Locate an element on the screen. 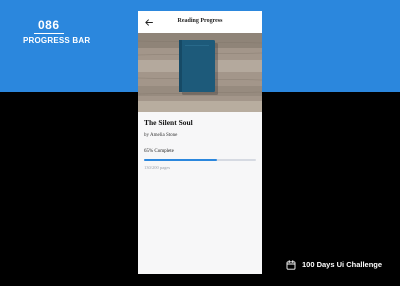 This screenshot has width=400, height=286. challenge-footer: 100 Days Ui Challenge is located at coordinates (334, 264).